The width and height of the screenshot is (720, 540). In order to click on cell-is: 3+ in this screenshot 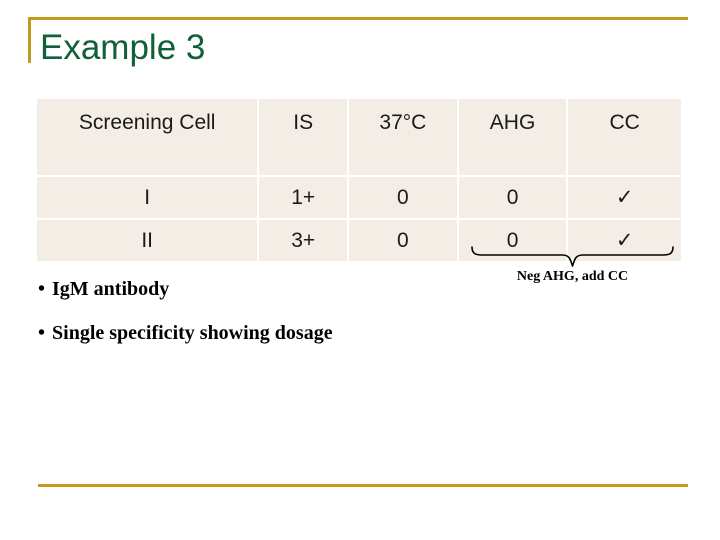, I will do `click(303, 240)`.